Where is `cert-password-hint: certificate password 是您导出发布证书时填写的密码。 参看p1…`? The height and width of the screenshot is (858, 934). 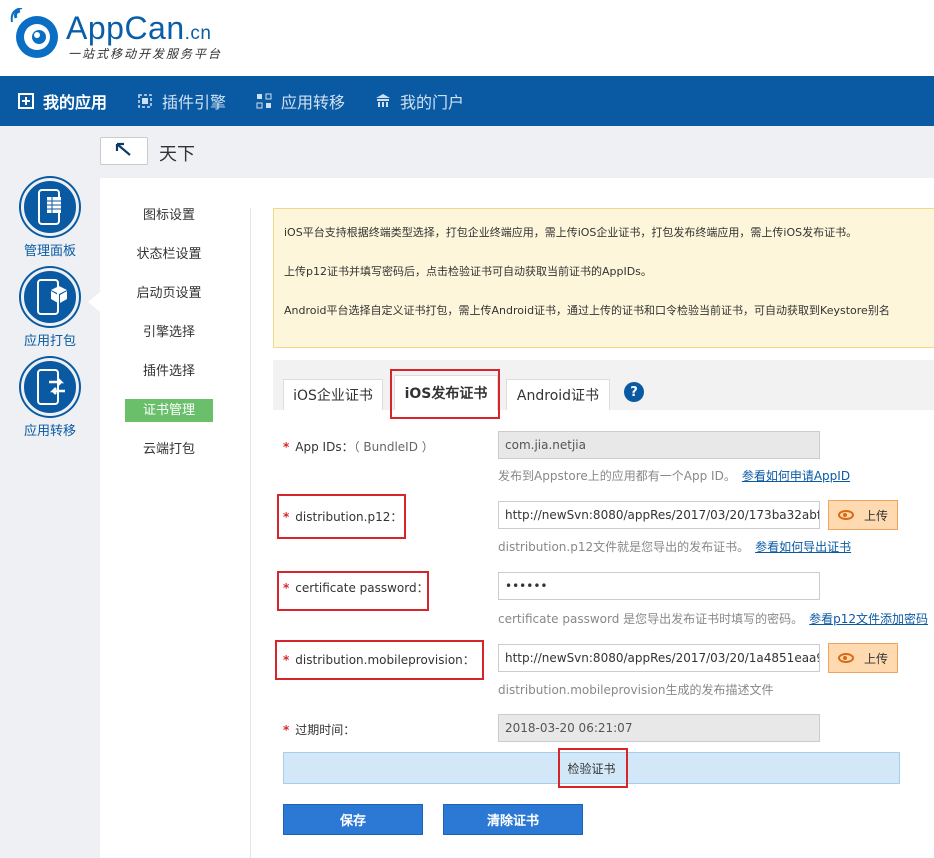
cert-password-hint: certificate password 是您导出发布证书时填写的密码。 参看p1… is located at coordinates (713, 619).